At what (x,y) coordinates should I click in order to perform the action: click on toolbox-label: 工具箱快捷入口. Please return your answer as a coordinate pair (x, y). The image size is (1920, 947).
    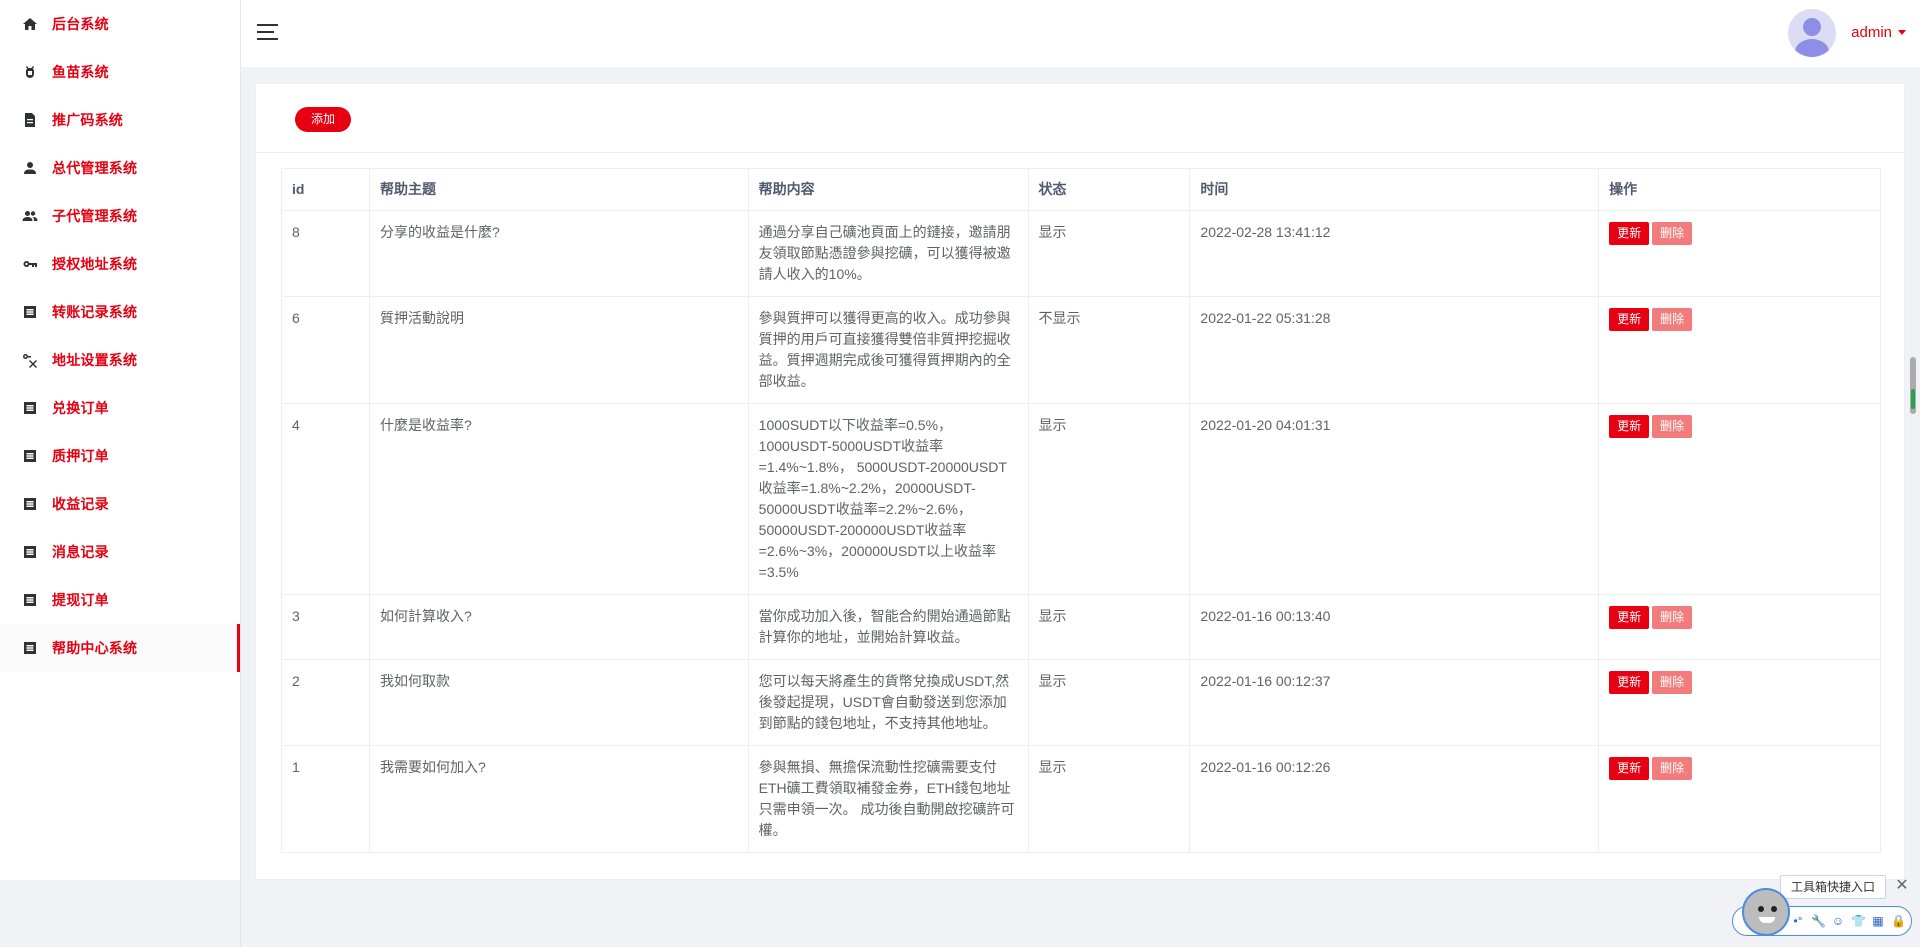
    Looking at the image, I should click on (1832, 887).